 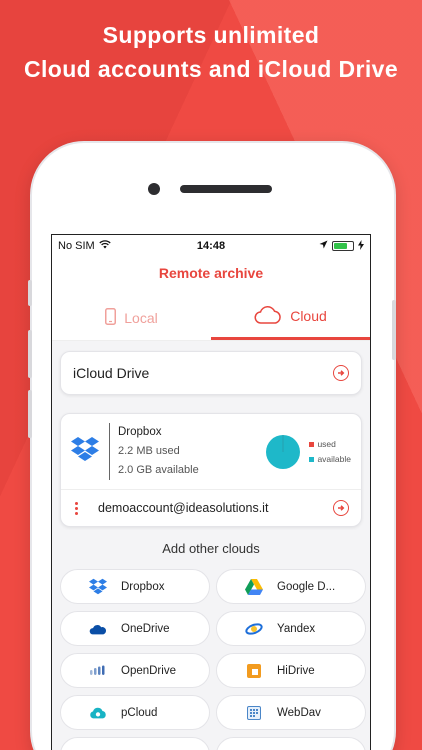 What do you see at coordinates (30, 293) in the screenshot?
I see `mute-switch` at bounding box center [30, 293].